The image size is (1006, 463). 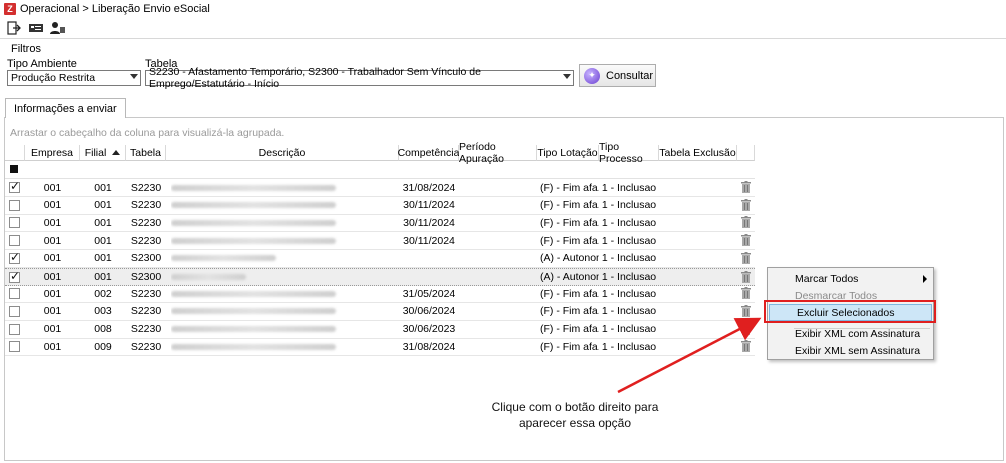 I want to click on annotation-line: Clique com o botão direito para, so click(x=575, y=407).